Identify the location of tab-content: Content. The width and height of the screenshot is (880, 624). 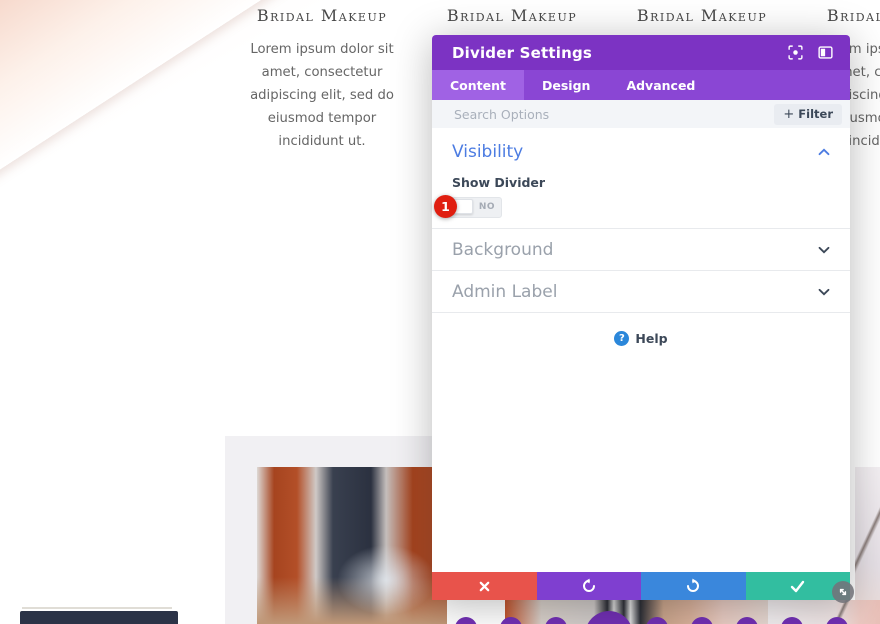
(478, 85).